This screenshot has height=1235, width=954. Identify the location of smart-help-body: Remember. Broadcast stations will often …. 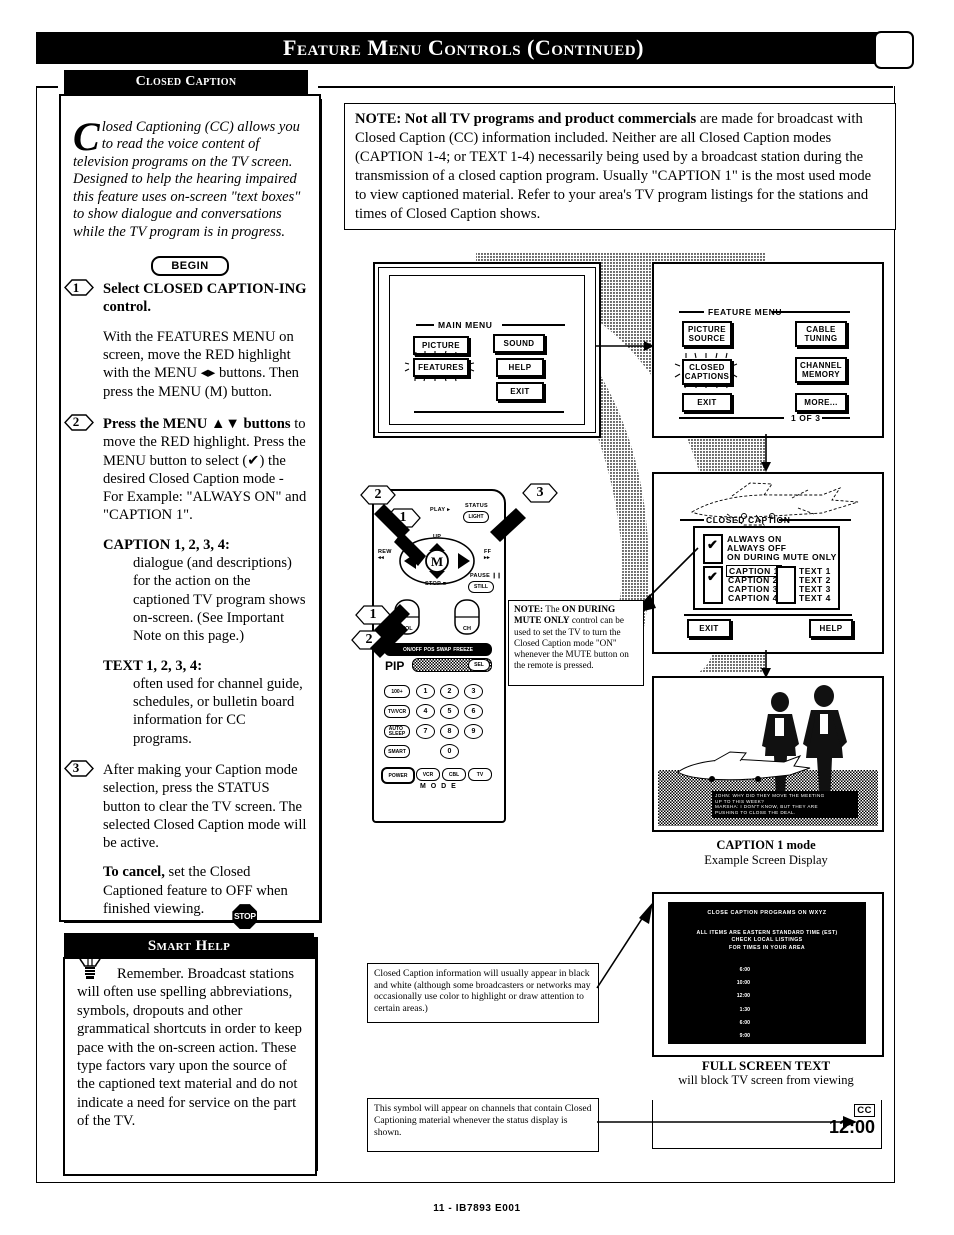
(189, 1048).